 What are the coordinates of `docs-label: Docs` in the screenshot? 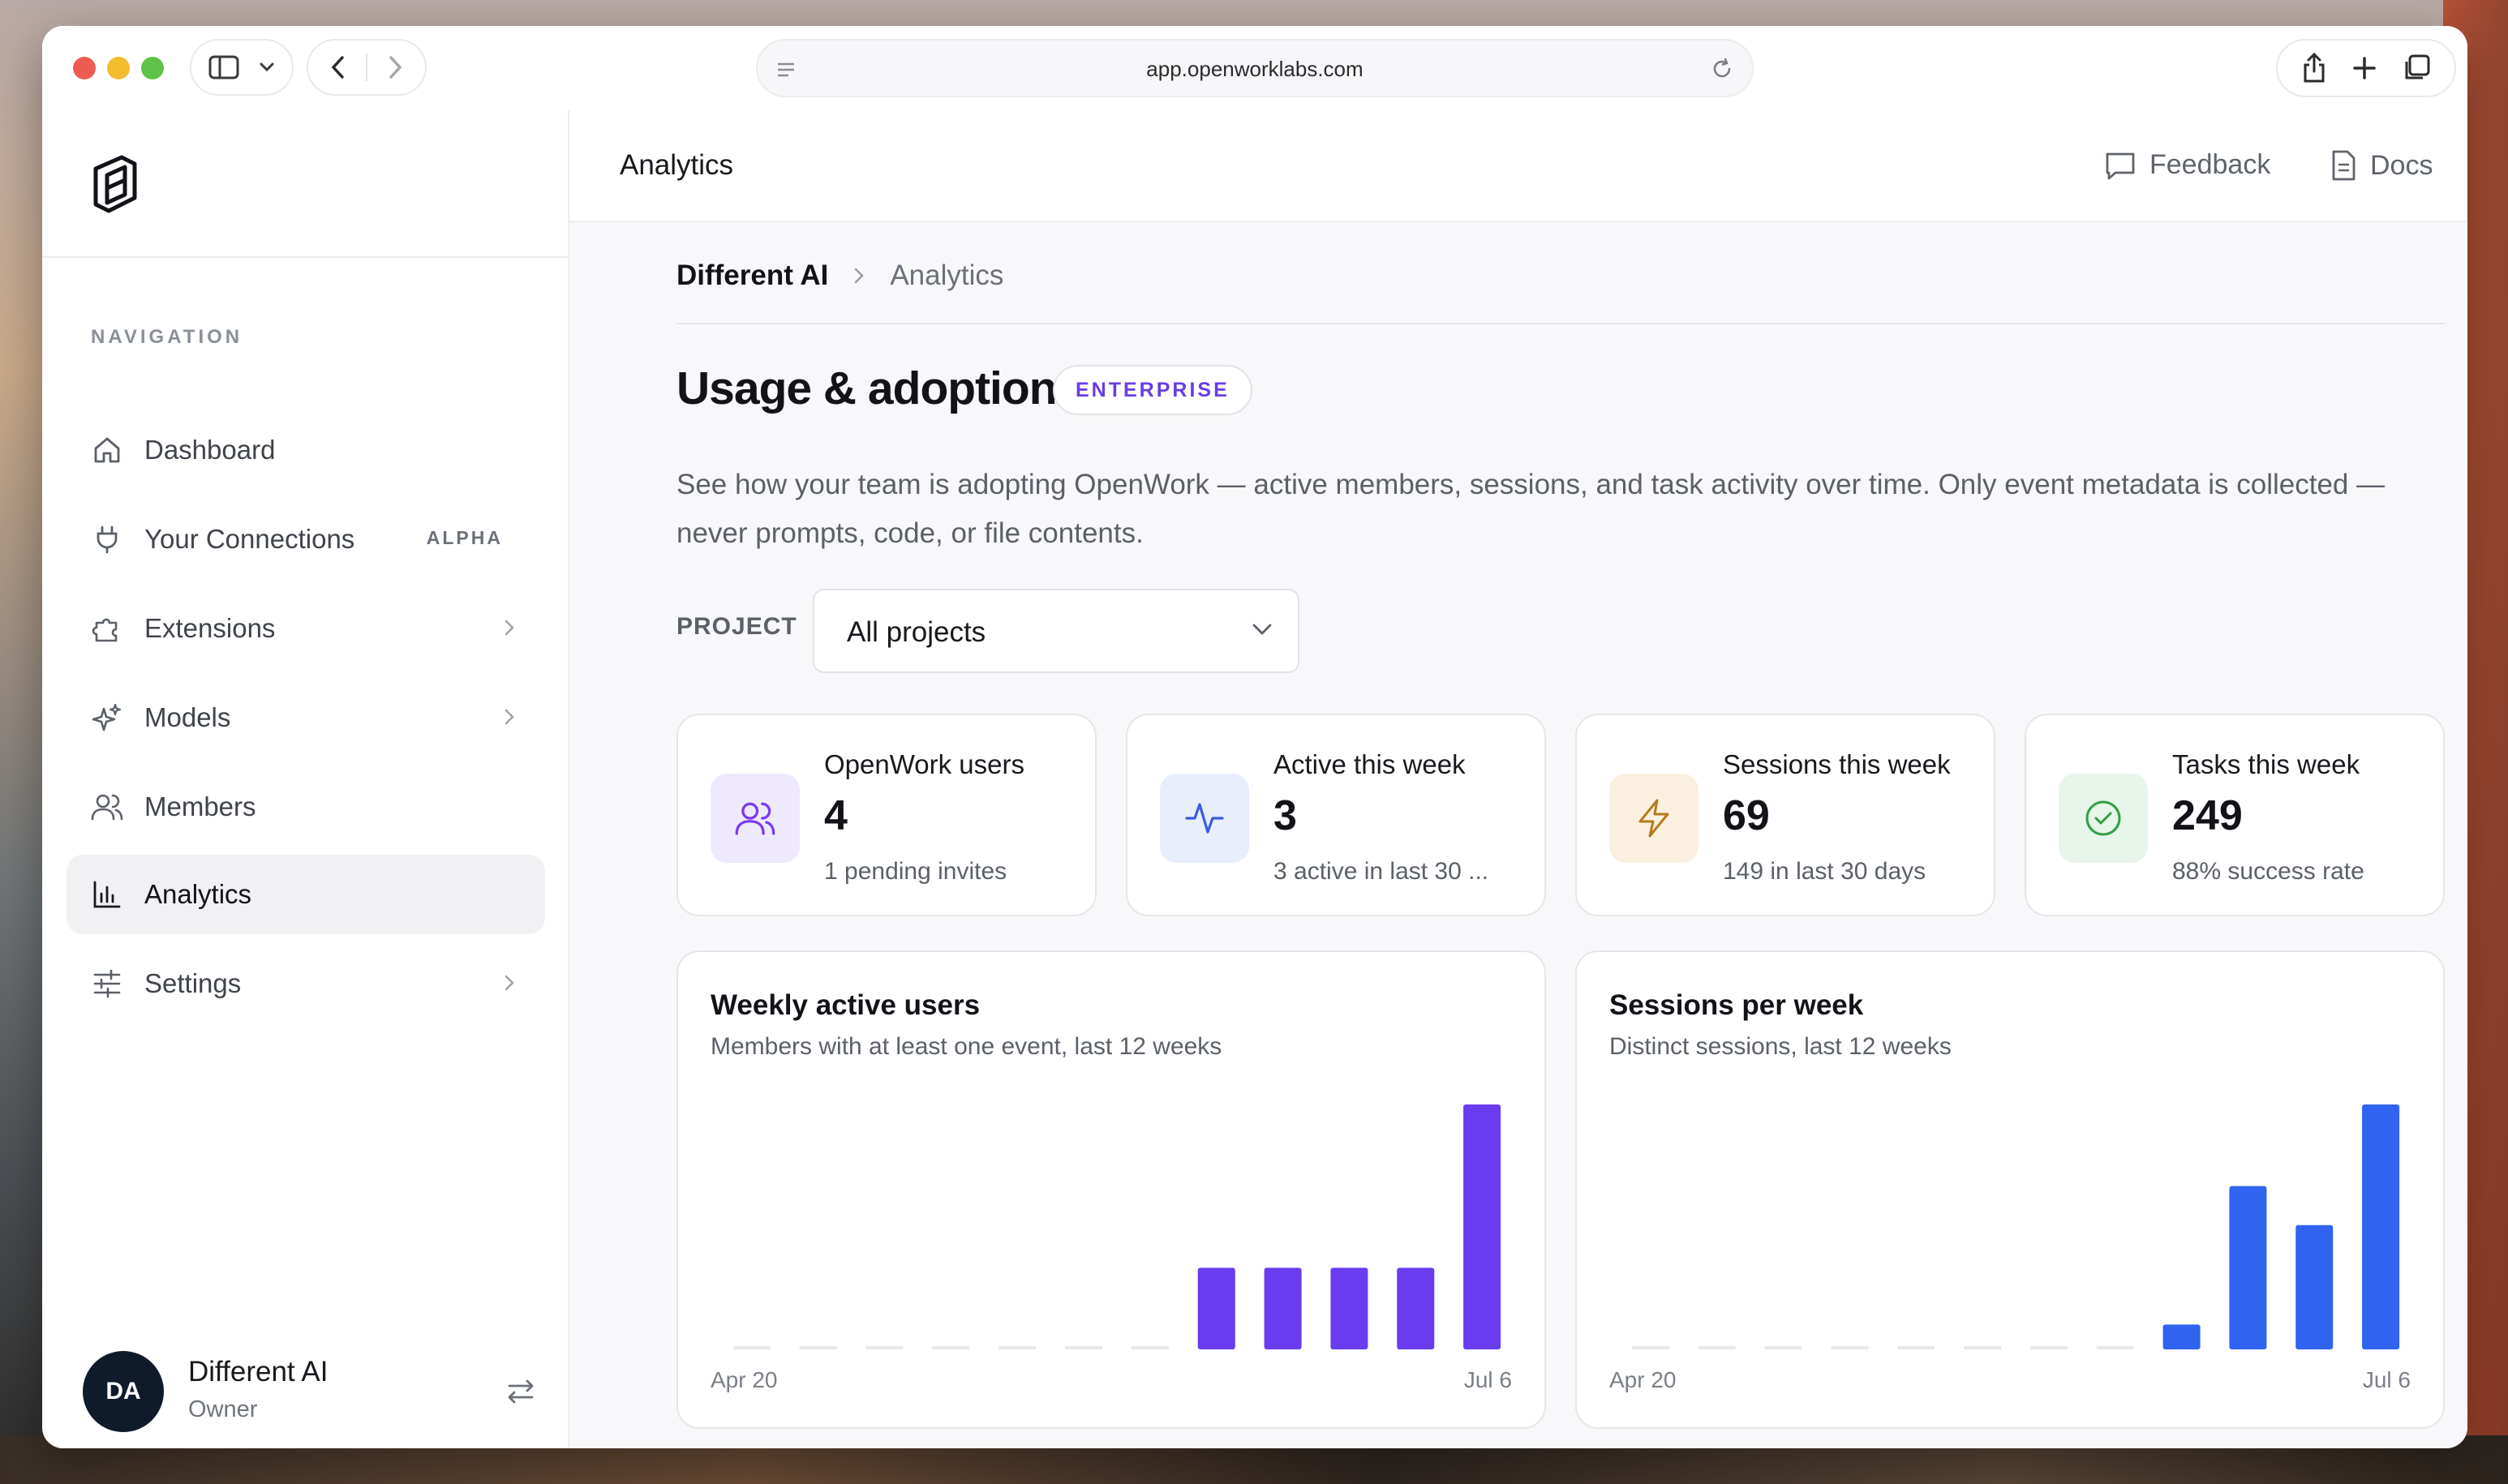 It's located at (2401, 165).